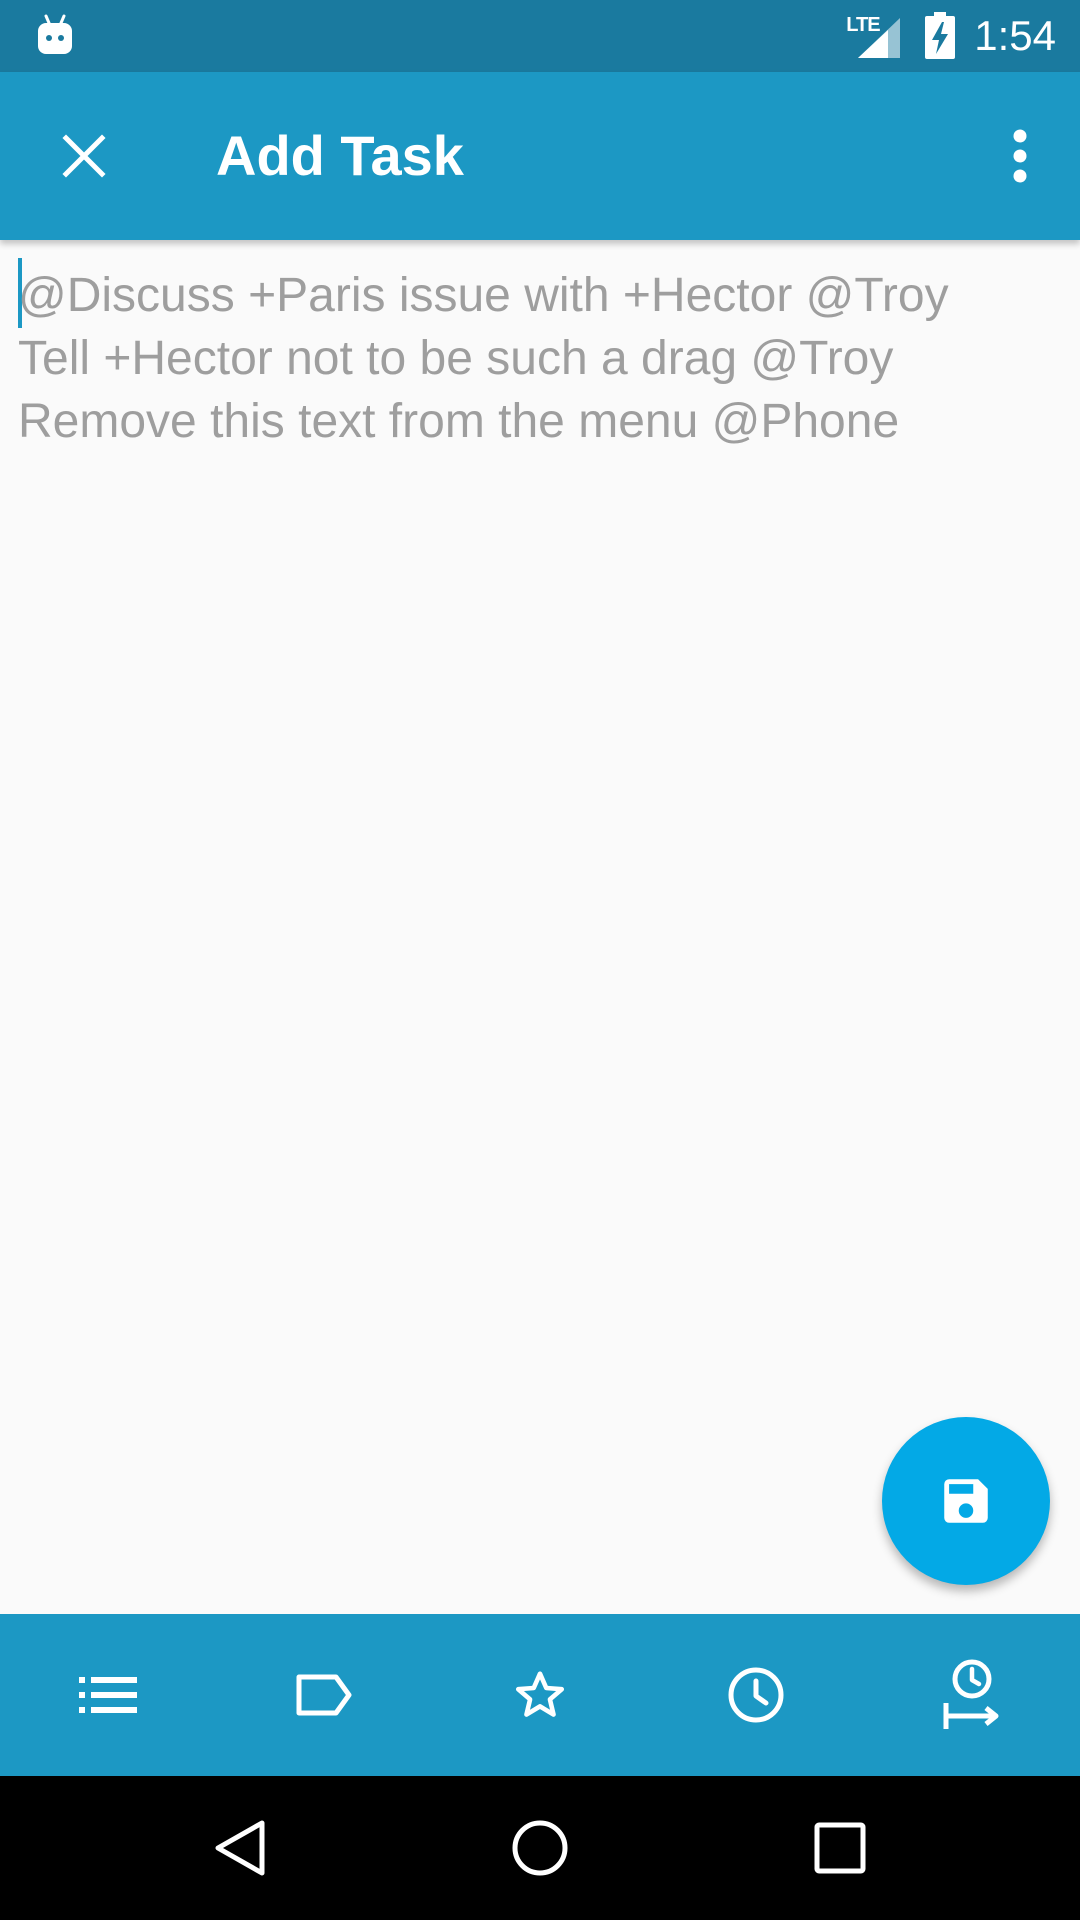 This screenshot has width=1080, height=1920. I want to click on navigation-bar, so click(540, 1848).